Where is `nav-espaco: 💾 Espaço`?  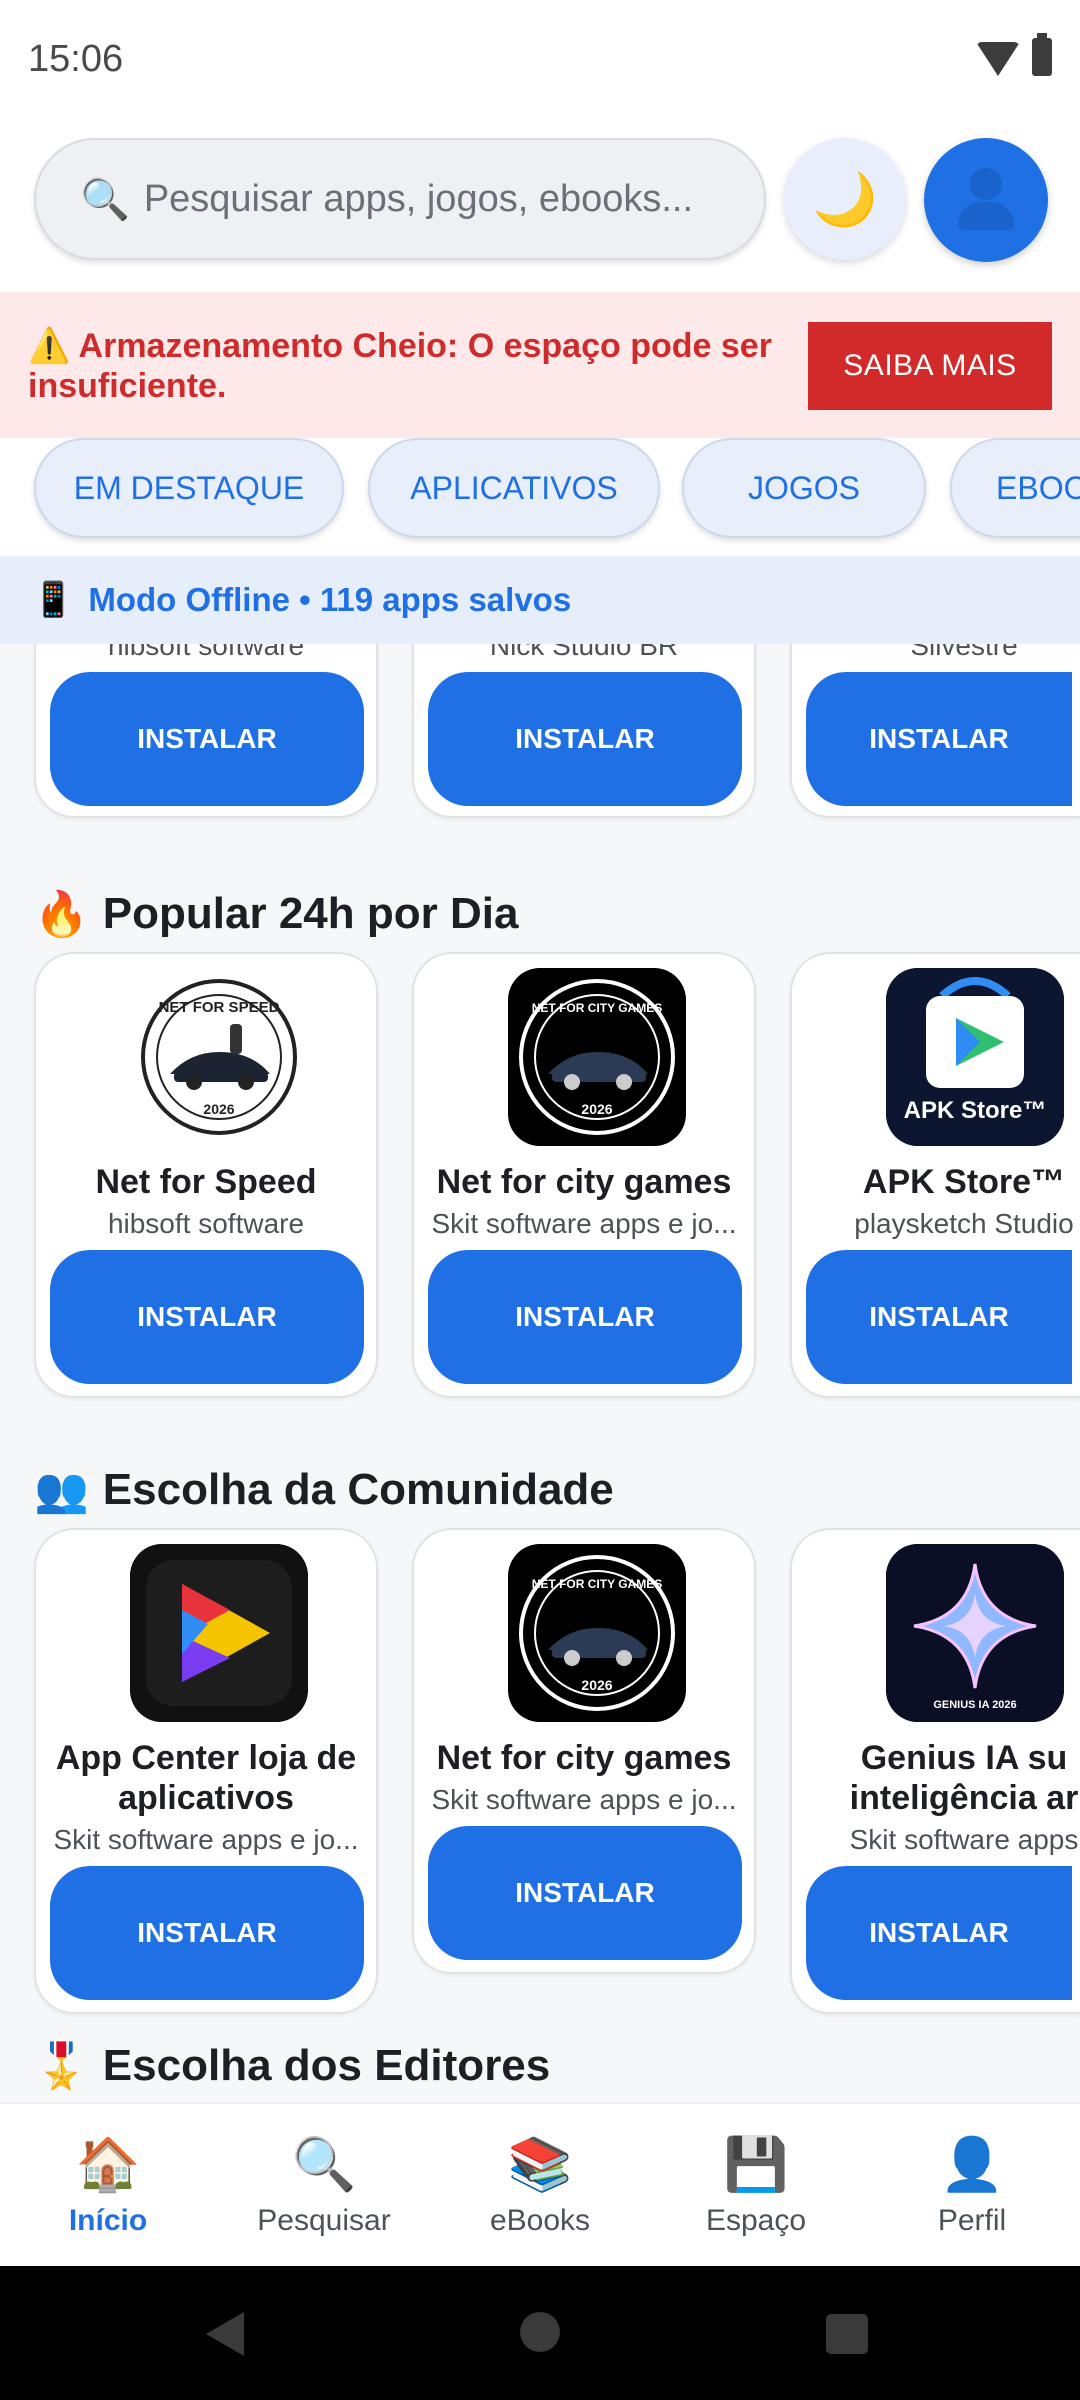 nav-espaco: 💾 Espaço is located at coordinates (756, 2186).